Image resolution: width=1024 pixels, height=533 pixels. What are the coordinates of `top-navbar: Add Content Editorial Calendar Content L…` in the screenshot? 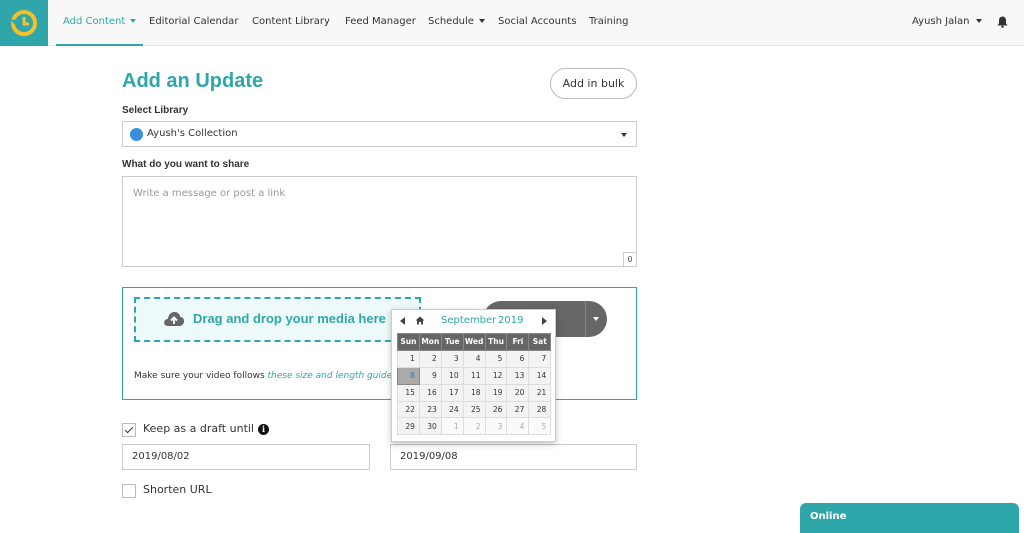 It's located at (512, 23).